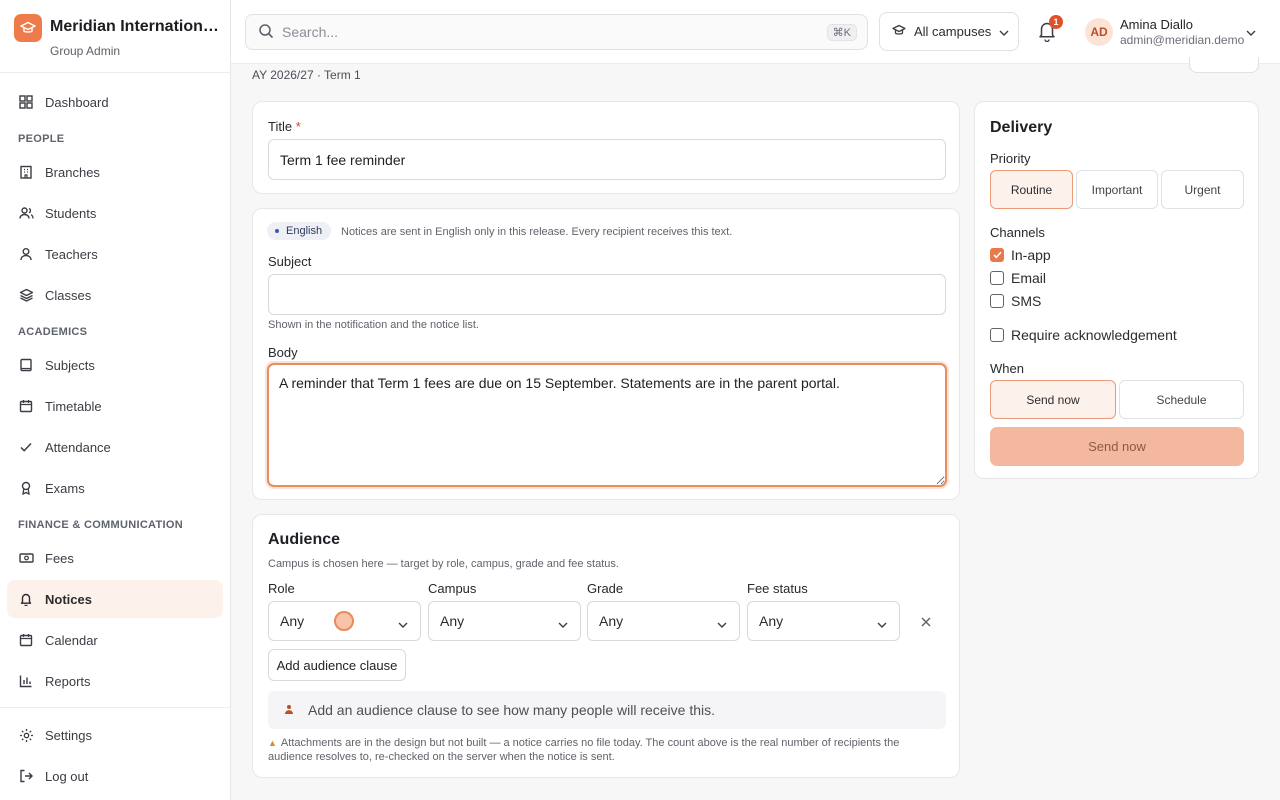 This screenshot has height=800, width=1280. What do you see at coordinates (607, 159) in the screenshot?
I see `title-input` at bounding box center [607, 159].